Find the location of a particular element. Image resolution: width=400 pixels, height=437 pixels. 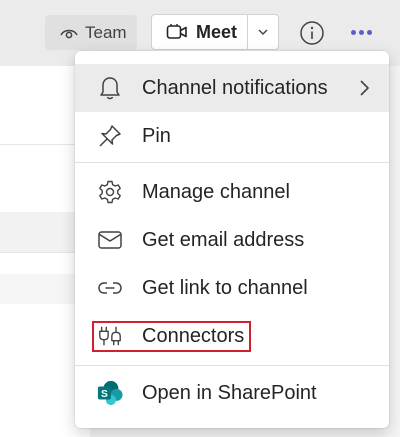

menu-item-label: Open in SharePoint is located at coordinates (229, 393).